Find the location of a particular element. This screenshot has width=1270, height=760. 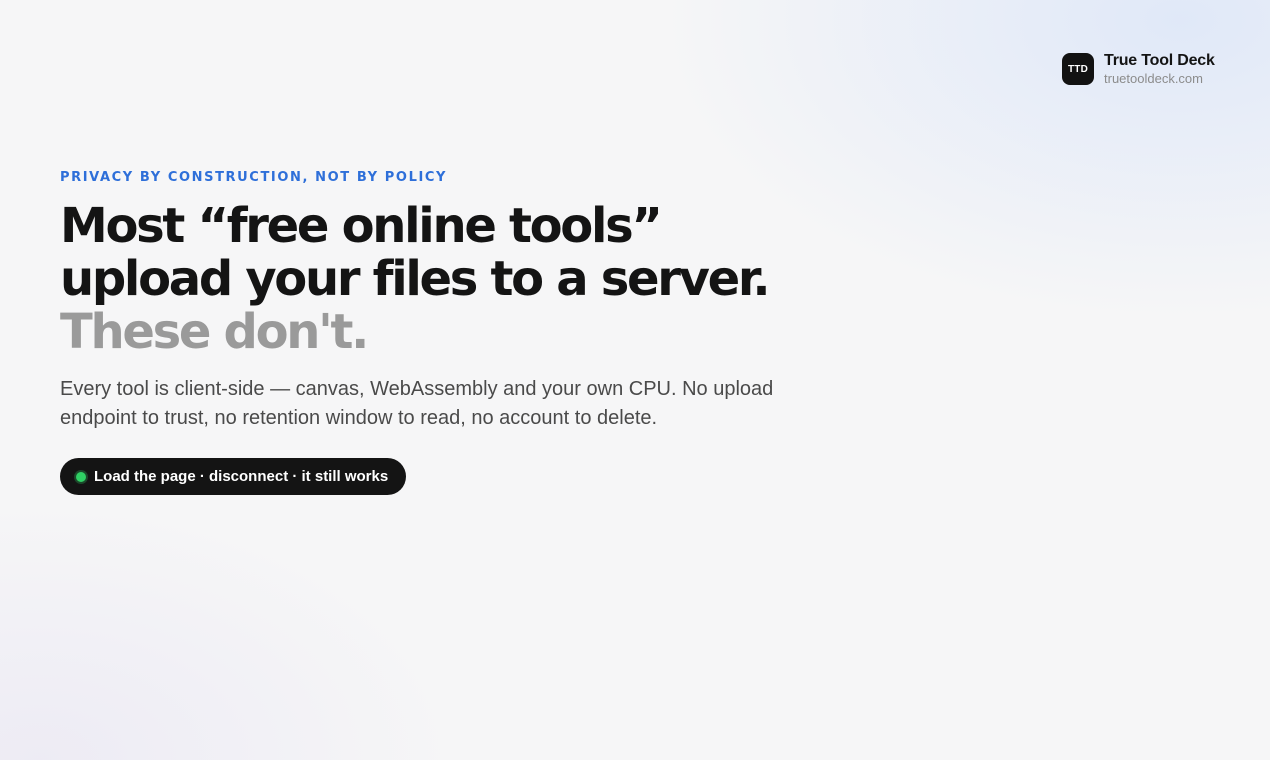

brand-text: True Tool Deck truetooldeck.com is located at coordinates (1159, 69).